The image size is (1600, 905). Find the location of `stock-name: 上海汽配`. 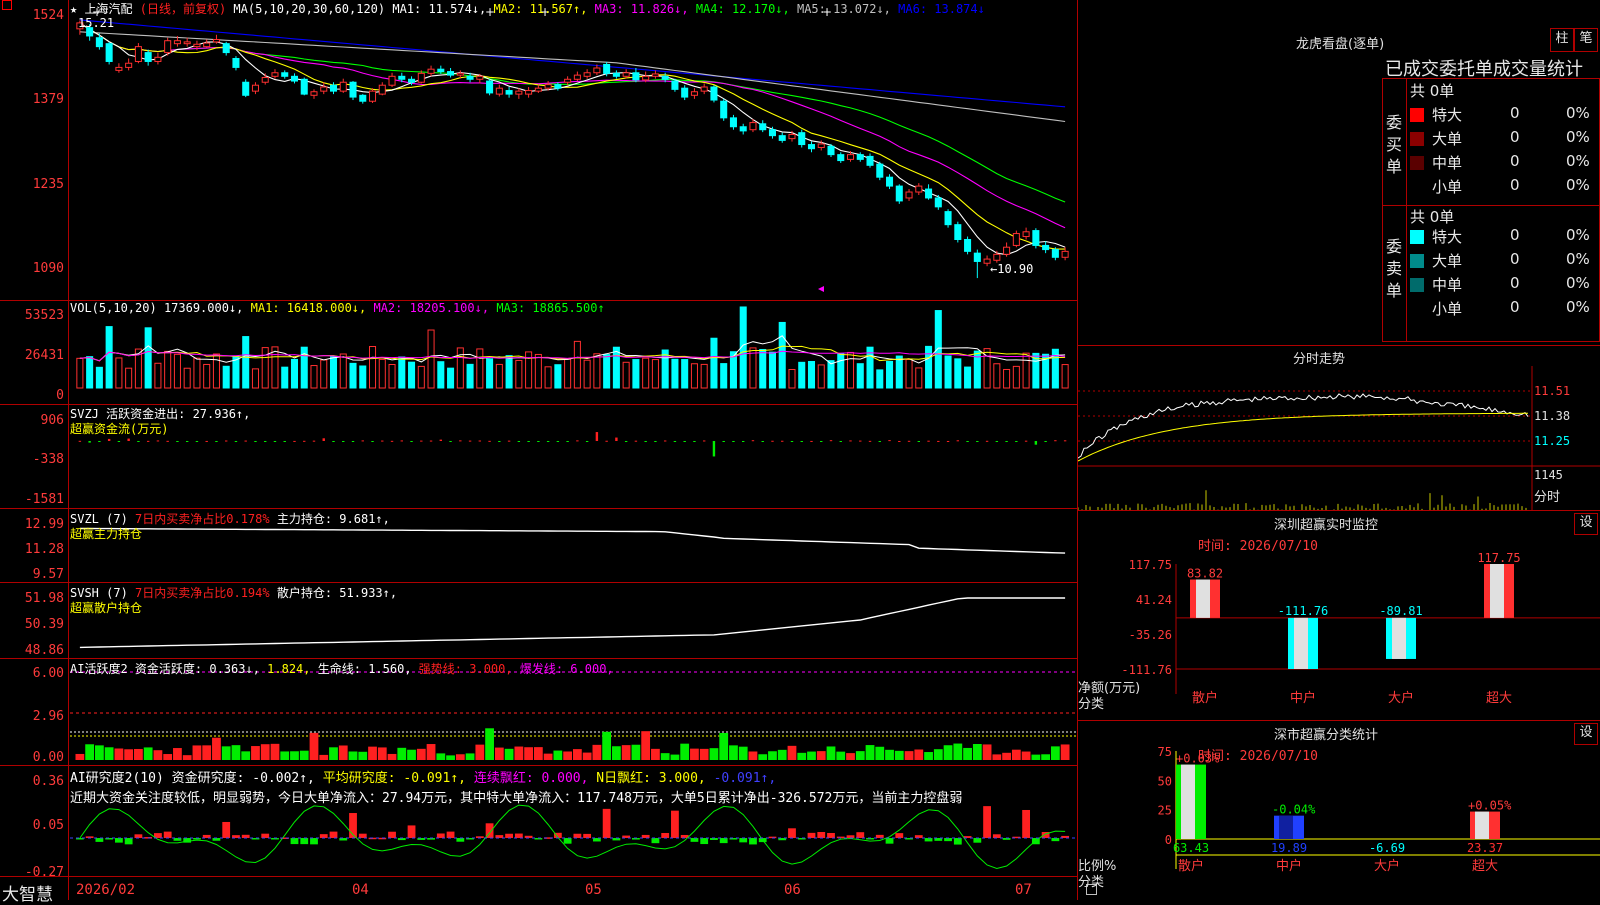

stock-name: 上海汽配 is located at coordinates (108, 9).